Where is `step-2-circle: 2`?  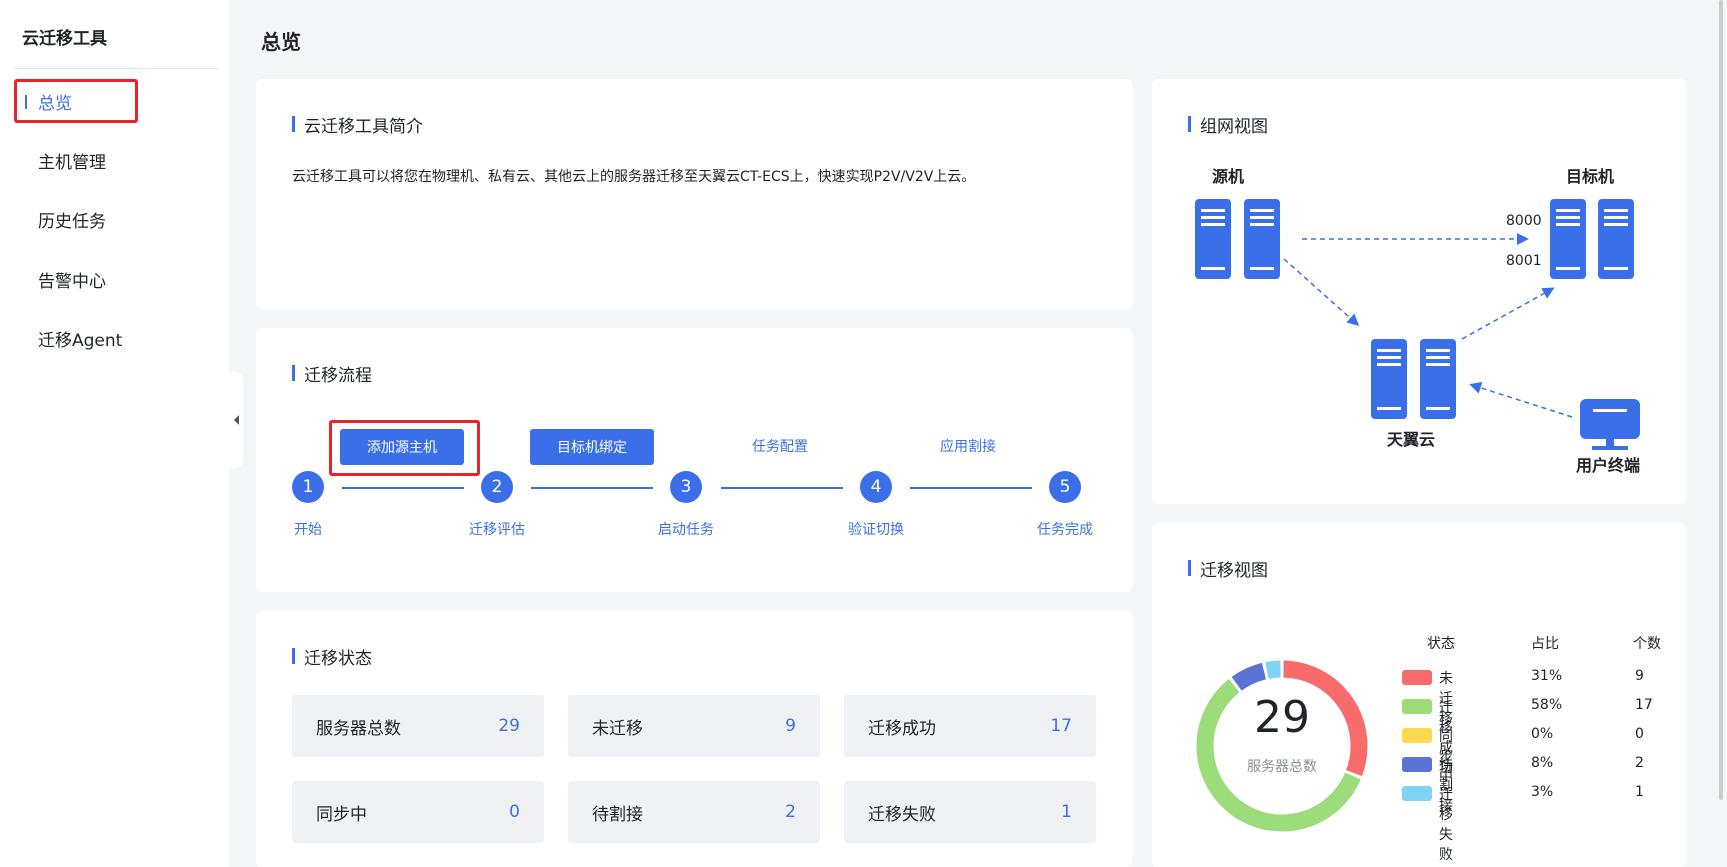 step-2-circle: 2 is located at coordinates (497, 487).